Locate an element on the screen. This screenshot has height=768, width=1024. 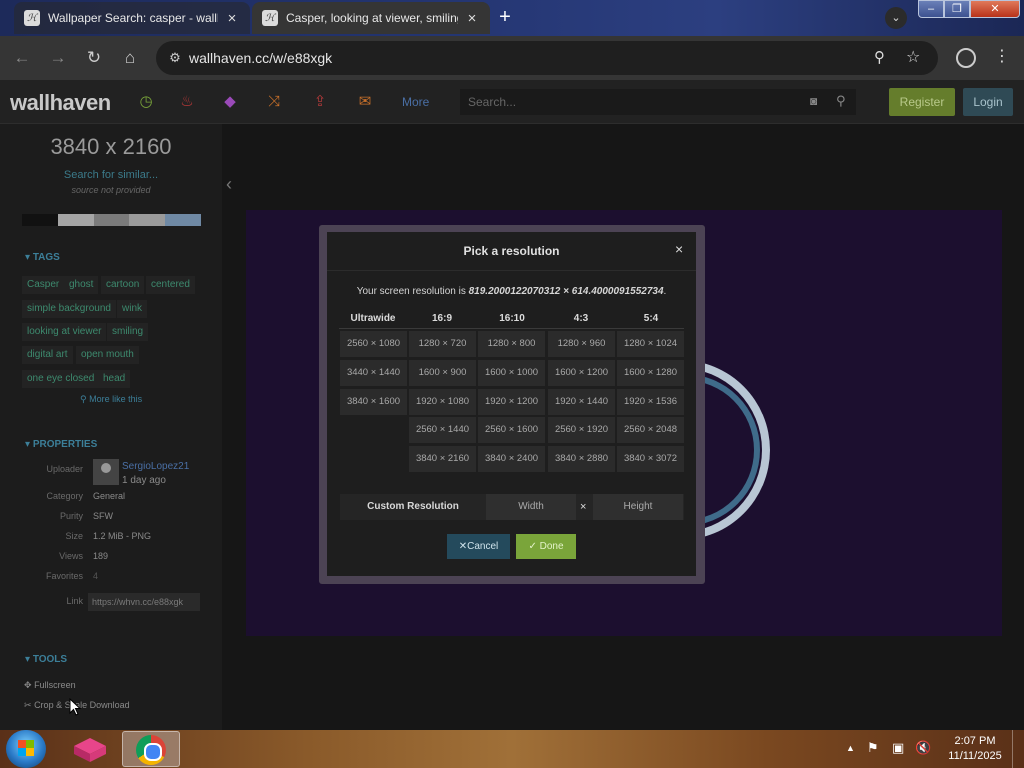
back-arrow-icon: ← is located at coordinates (22, 58).